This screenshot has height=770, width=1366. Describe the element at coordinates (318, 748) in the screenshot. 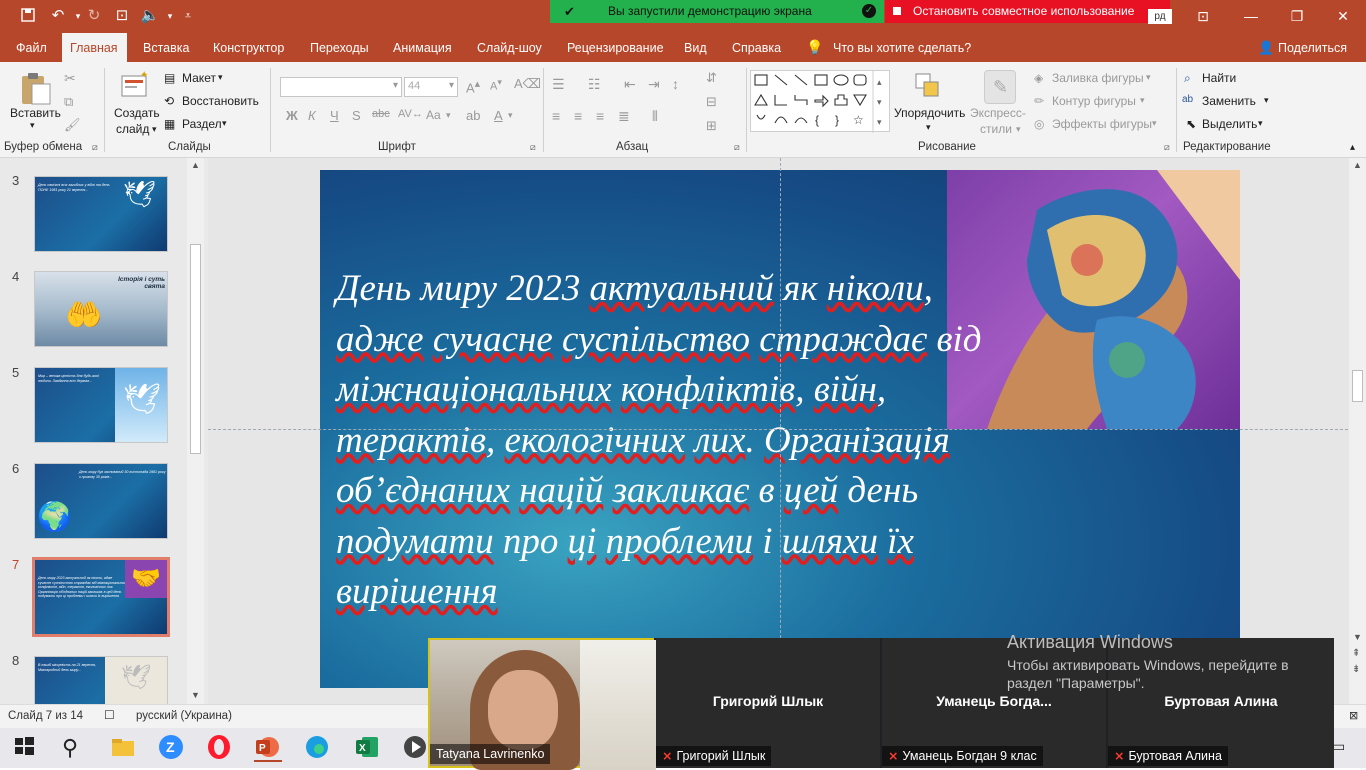

I see `edge-icon` at that location.